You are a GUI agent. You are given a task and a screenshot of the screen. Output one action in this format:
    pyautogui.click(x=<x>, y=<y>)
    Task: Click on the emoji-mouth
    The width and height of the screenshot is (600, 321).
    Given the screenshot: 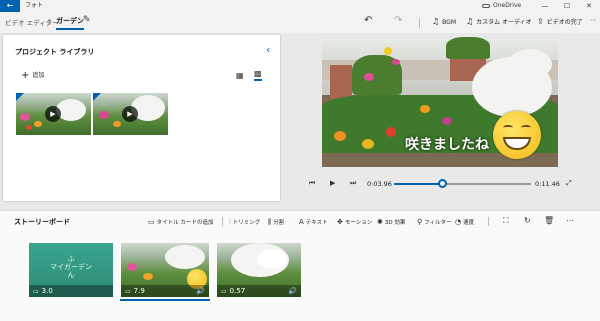 What is the action you would take?
    pyautogui.click(x=517, y=143)
    